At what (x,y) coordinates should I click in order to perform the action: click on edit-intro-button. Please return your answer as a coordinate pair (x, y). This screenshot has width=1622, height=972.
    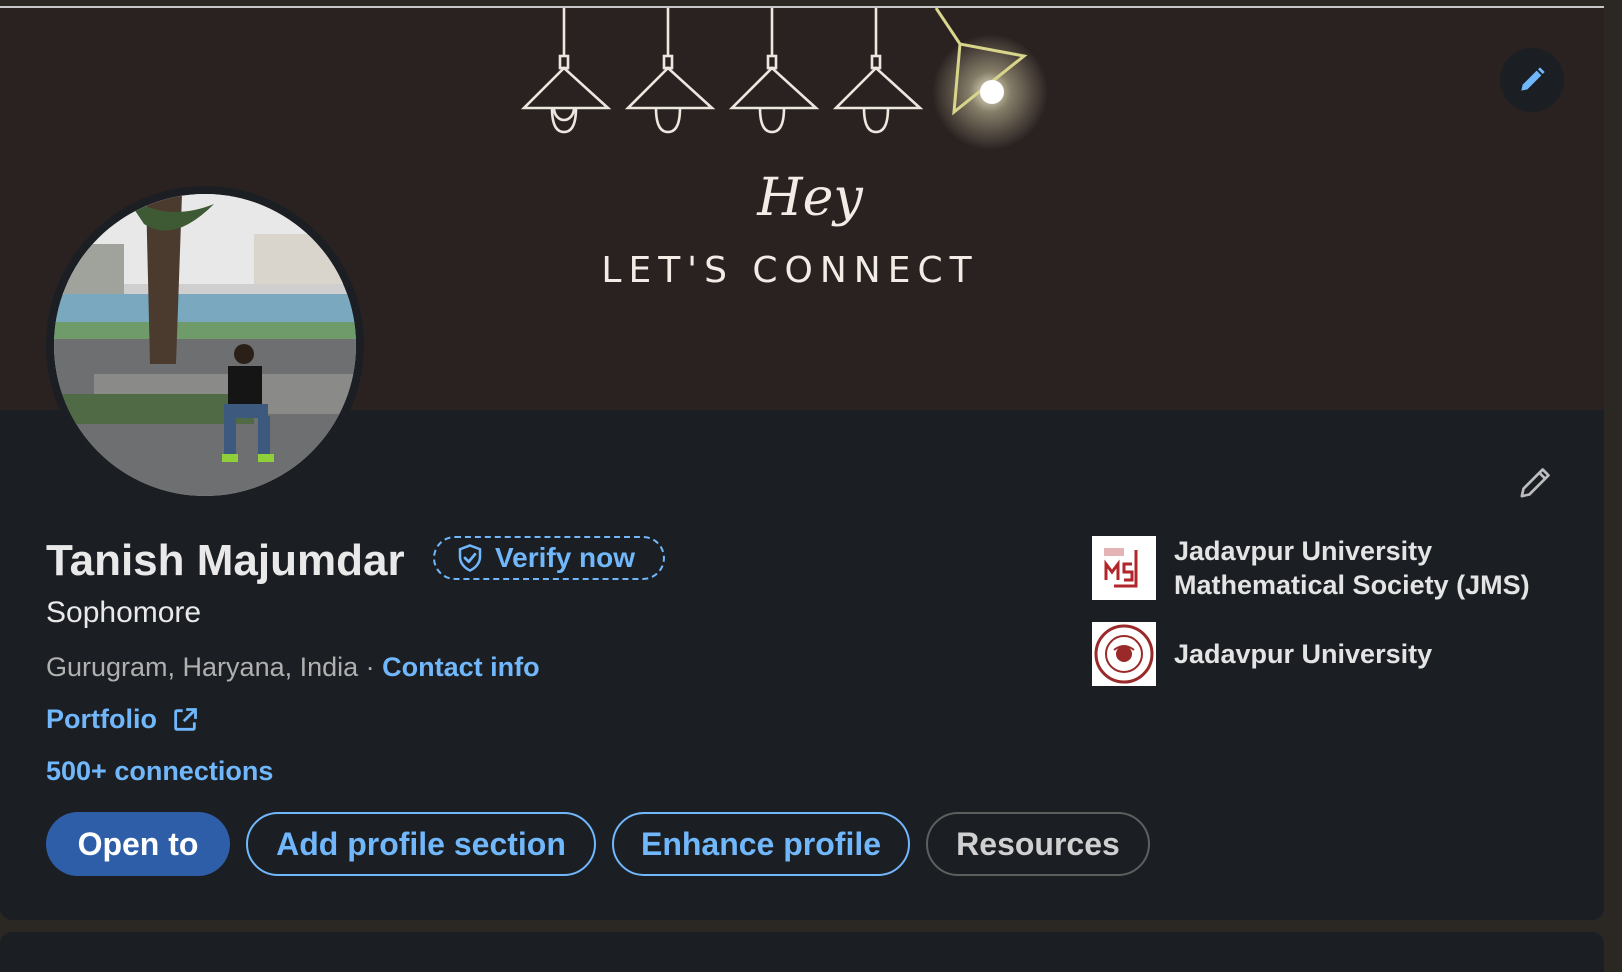
    Looking at the image, I should click on (1536, 482).